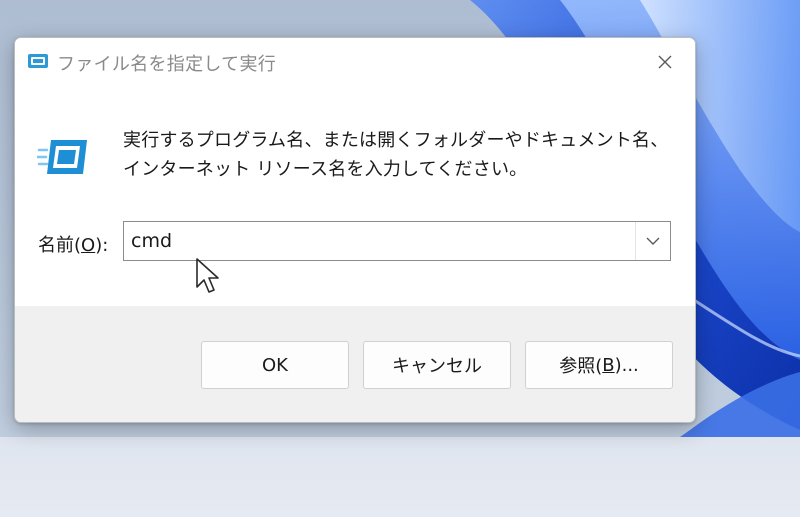 Image resolution: width=800 pixels, height=517 pixels. What do you see at coordinates (60, 245) in the screenshot?
I see `name-label-prefix: 名前(` at bounding box center [60, 245].